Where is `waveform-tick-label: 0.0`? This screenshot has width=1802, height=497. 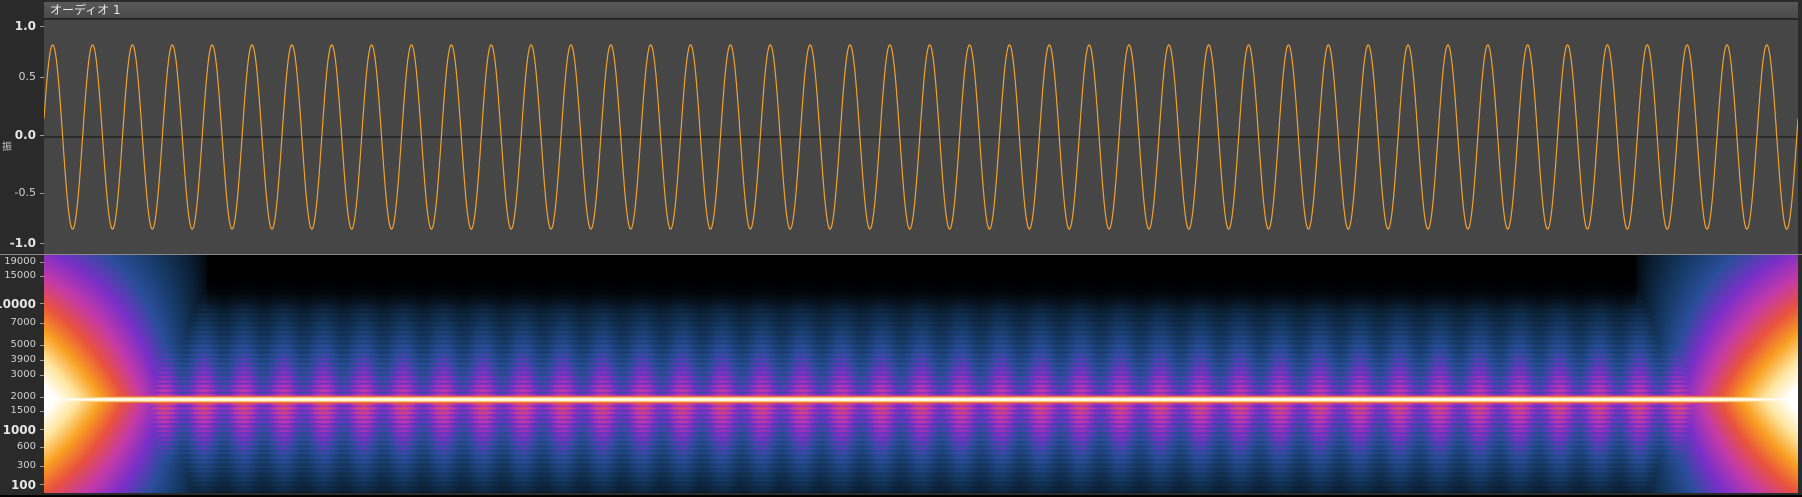
waveform-tick-label: 0.0 is located at coordinates (25, 135).